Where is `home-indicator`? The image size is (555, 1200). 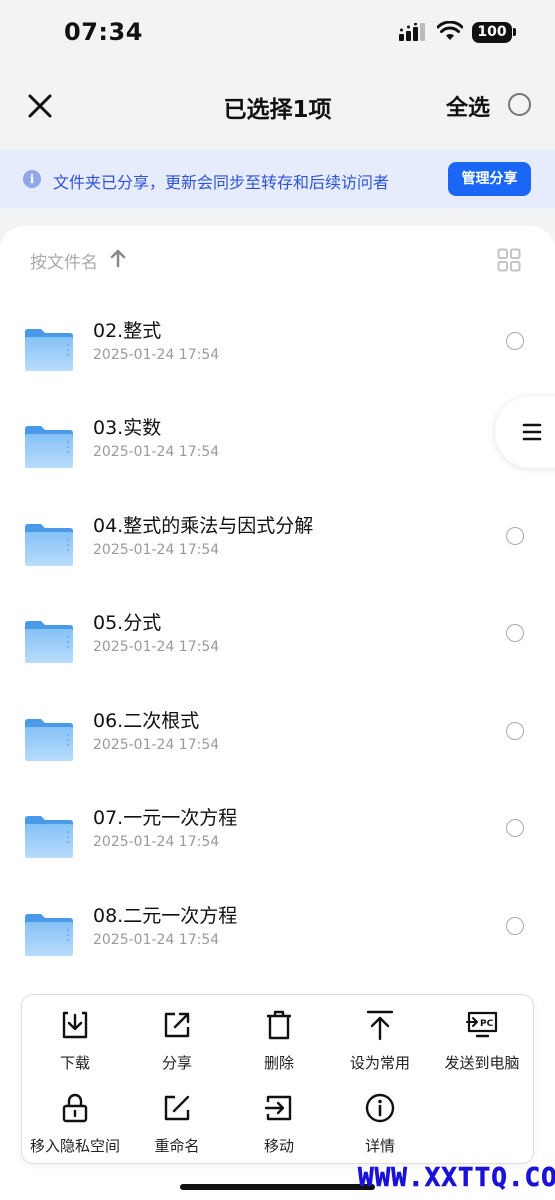 home-indicator is located at coordinates (277, 1187).